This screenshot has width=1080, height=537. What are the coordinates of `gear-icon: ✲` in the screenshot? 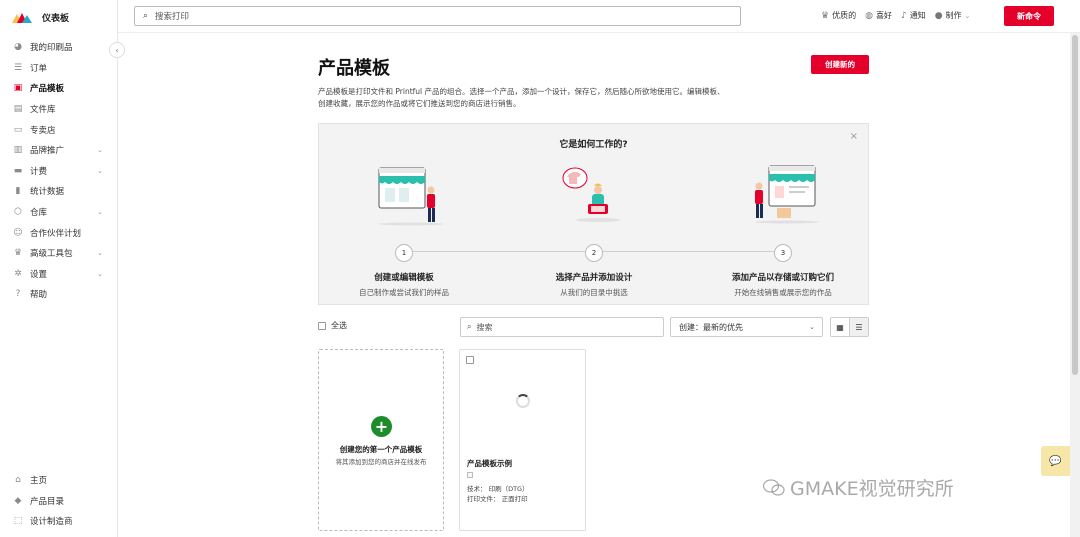 It's located at (18, 273).